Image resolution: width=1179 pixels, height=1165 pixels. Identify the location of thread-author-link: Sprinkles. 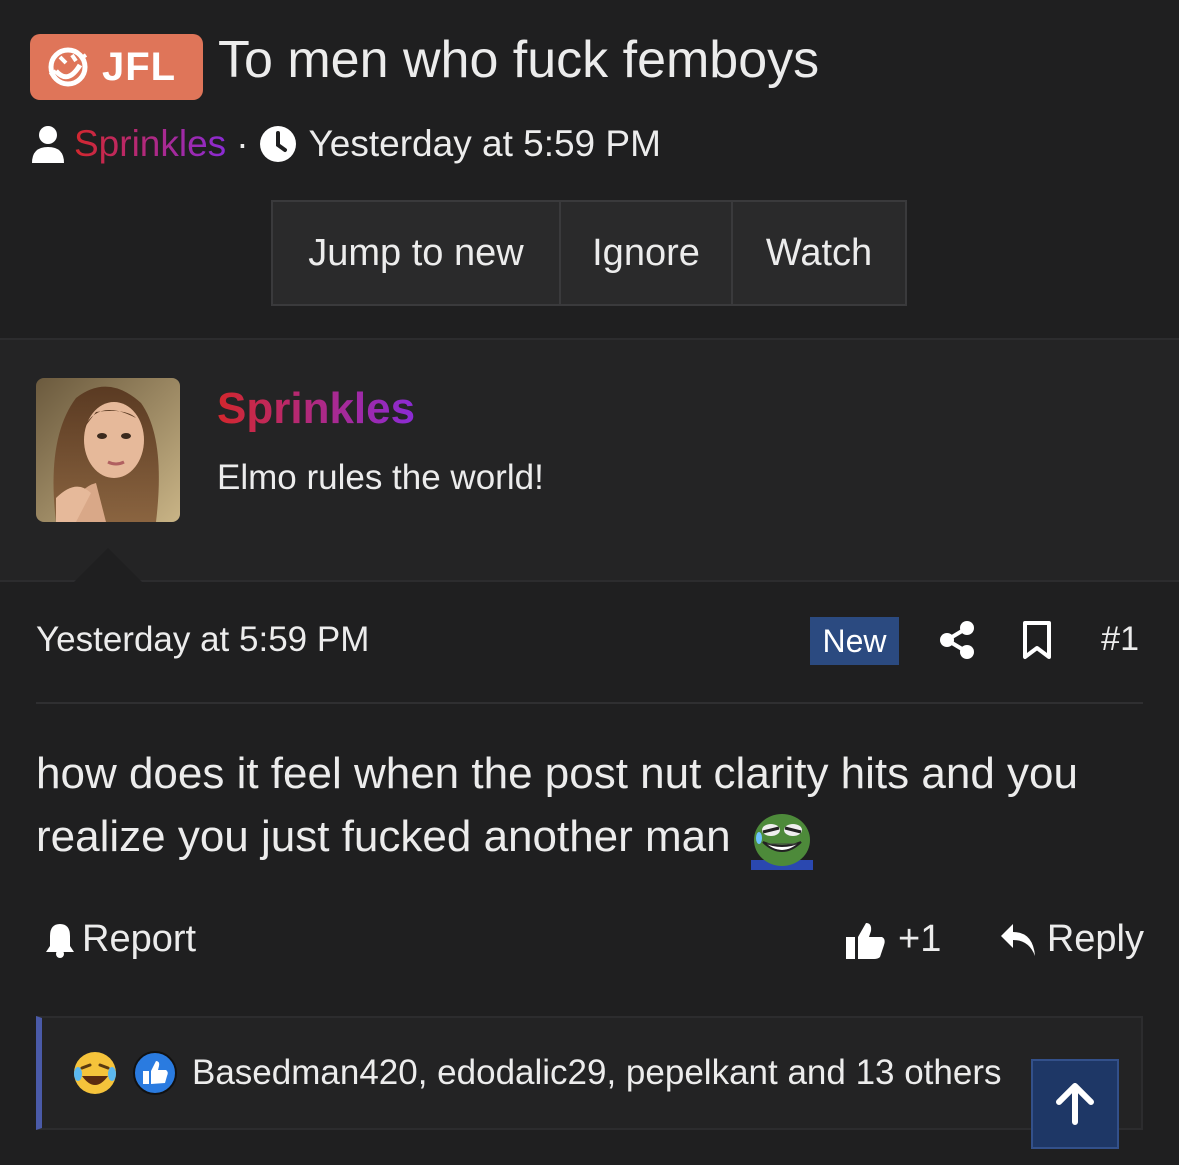
(150, 144).